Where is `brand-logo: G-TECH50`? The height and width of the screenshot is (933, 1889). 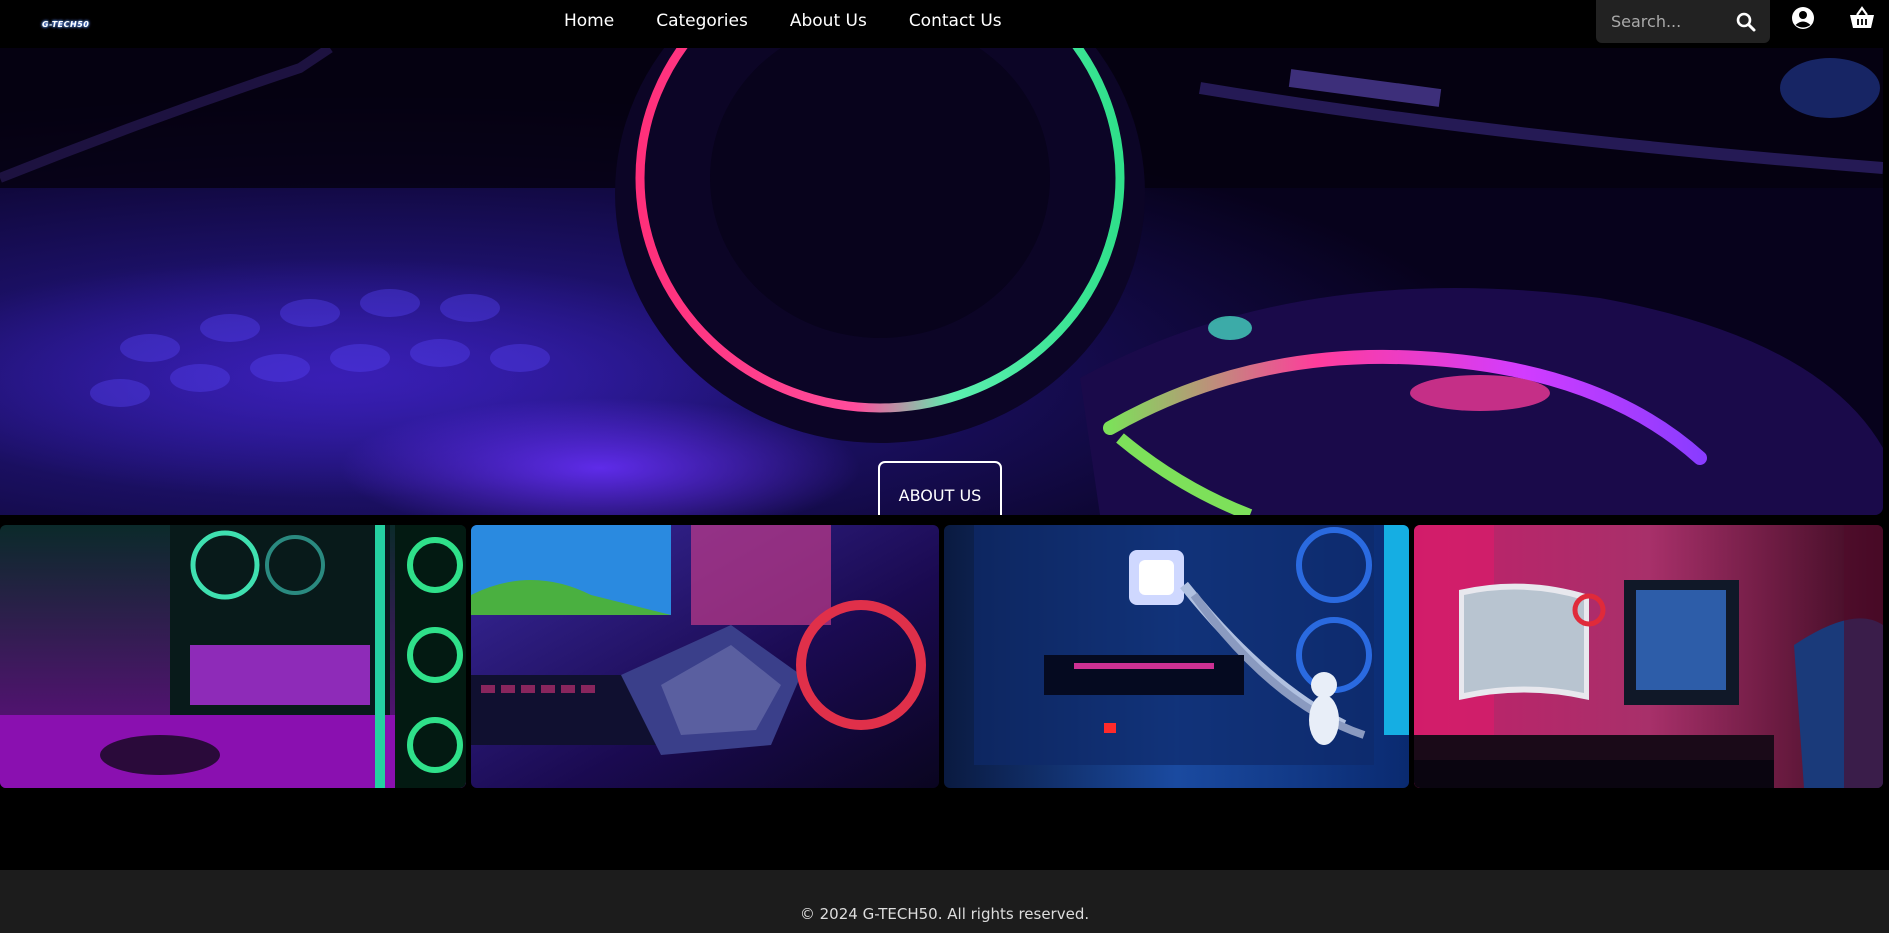 brand-logo: G-TECH50 is located at coordinates (65, 24).